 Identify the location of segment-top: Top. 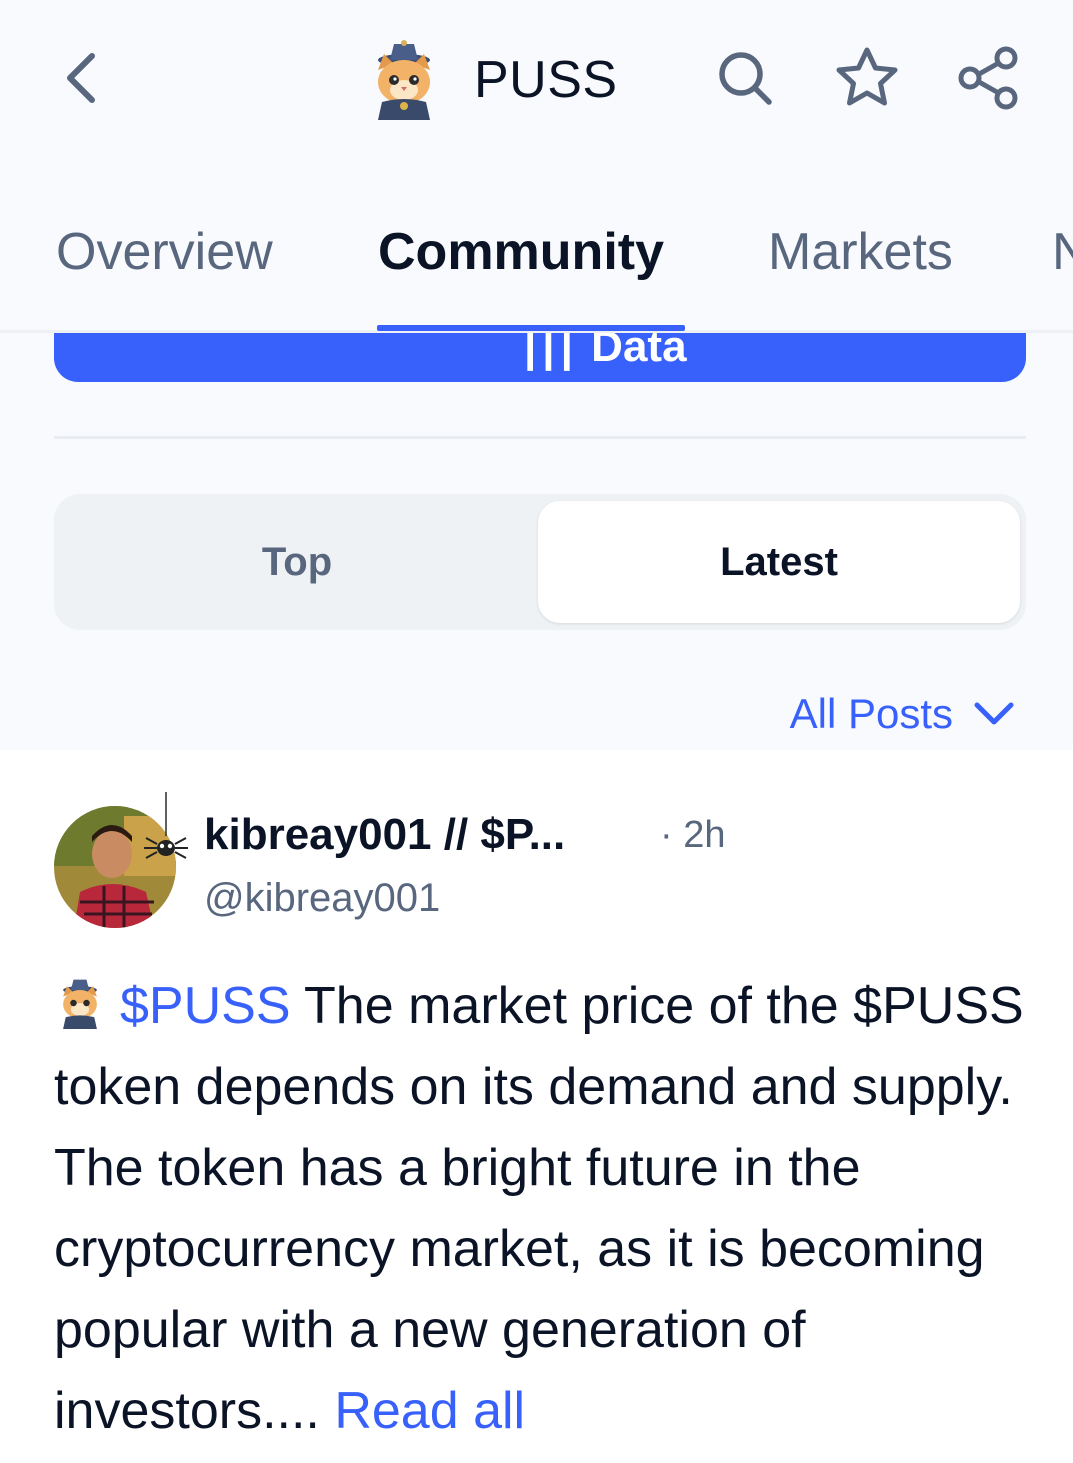
(297, 562).